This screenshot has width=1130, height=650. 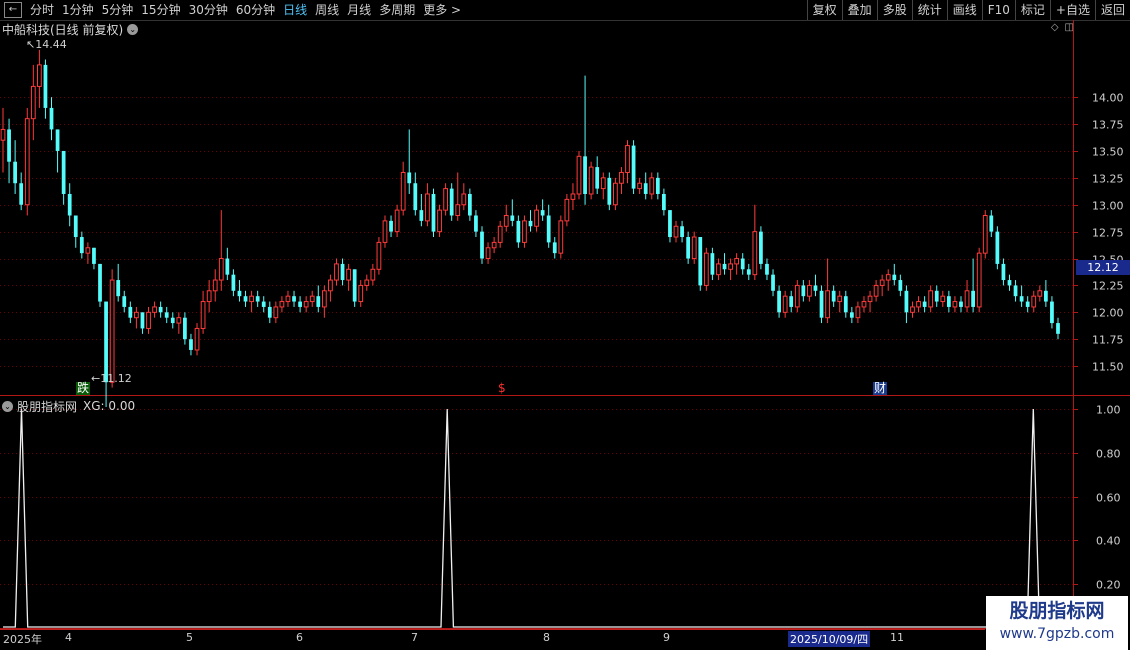 What do you see at coordinates (1108, 98) in the screenshot?
I see `price-tick-label: 14.00` at bounding box center [1108, 98].